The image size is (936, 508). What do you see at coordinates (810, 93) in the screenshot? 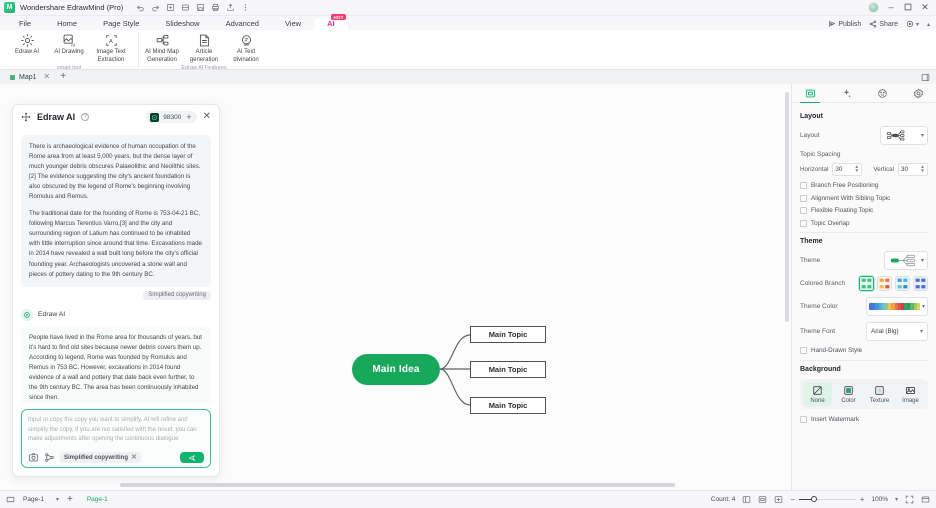
I see `tab-layout` at bounding box center [810, 93].